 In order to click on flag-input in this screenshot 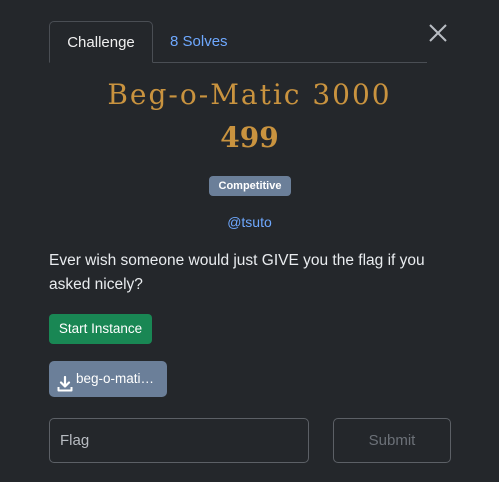, I will do `click(179, 440)`.